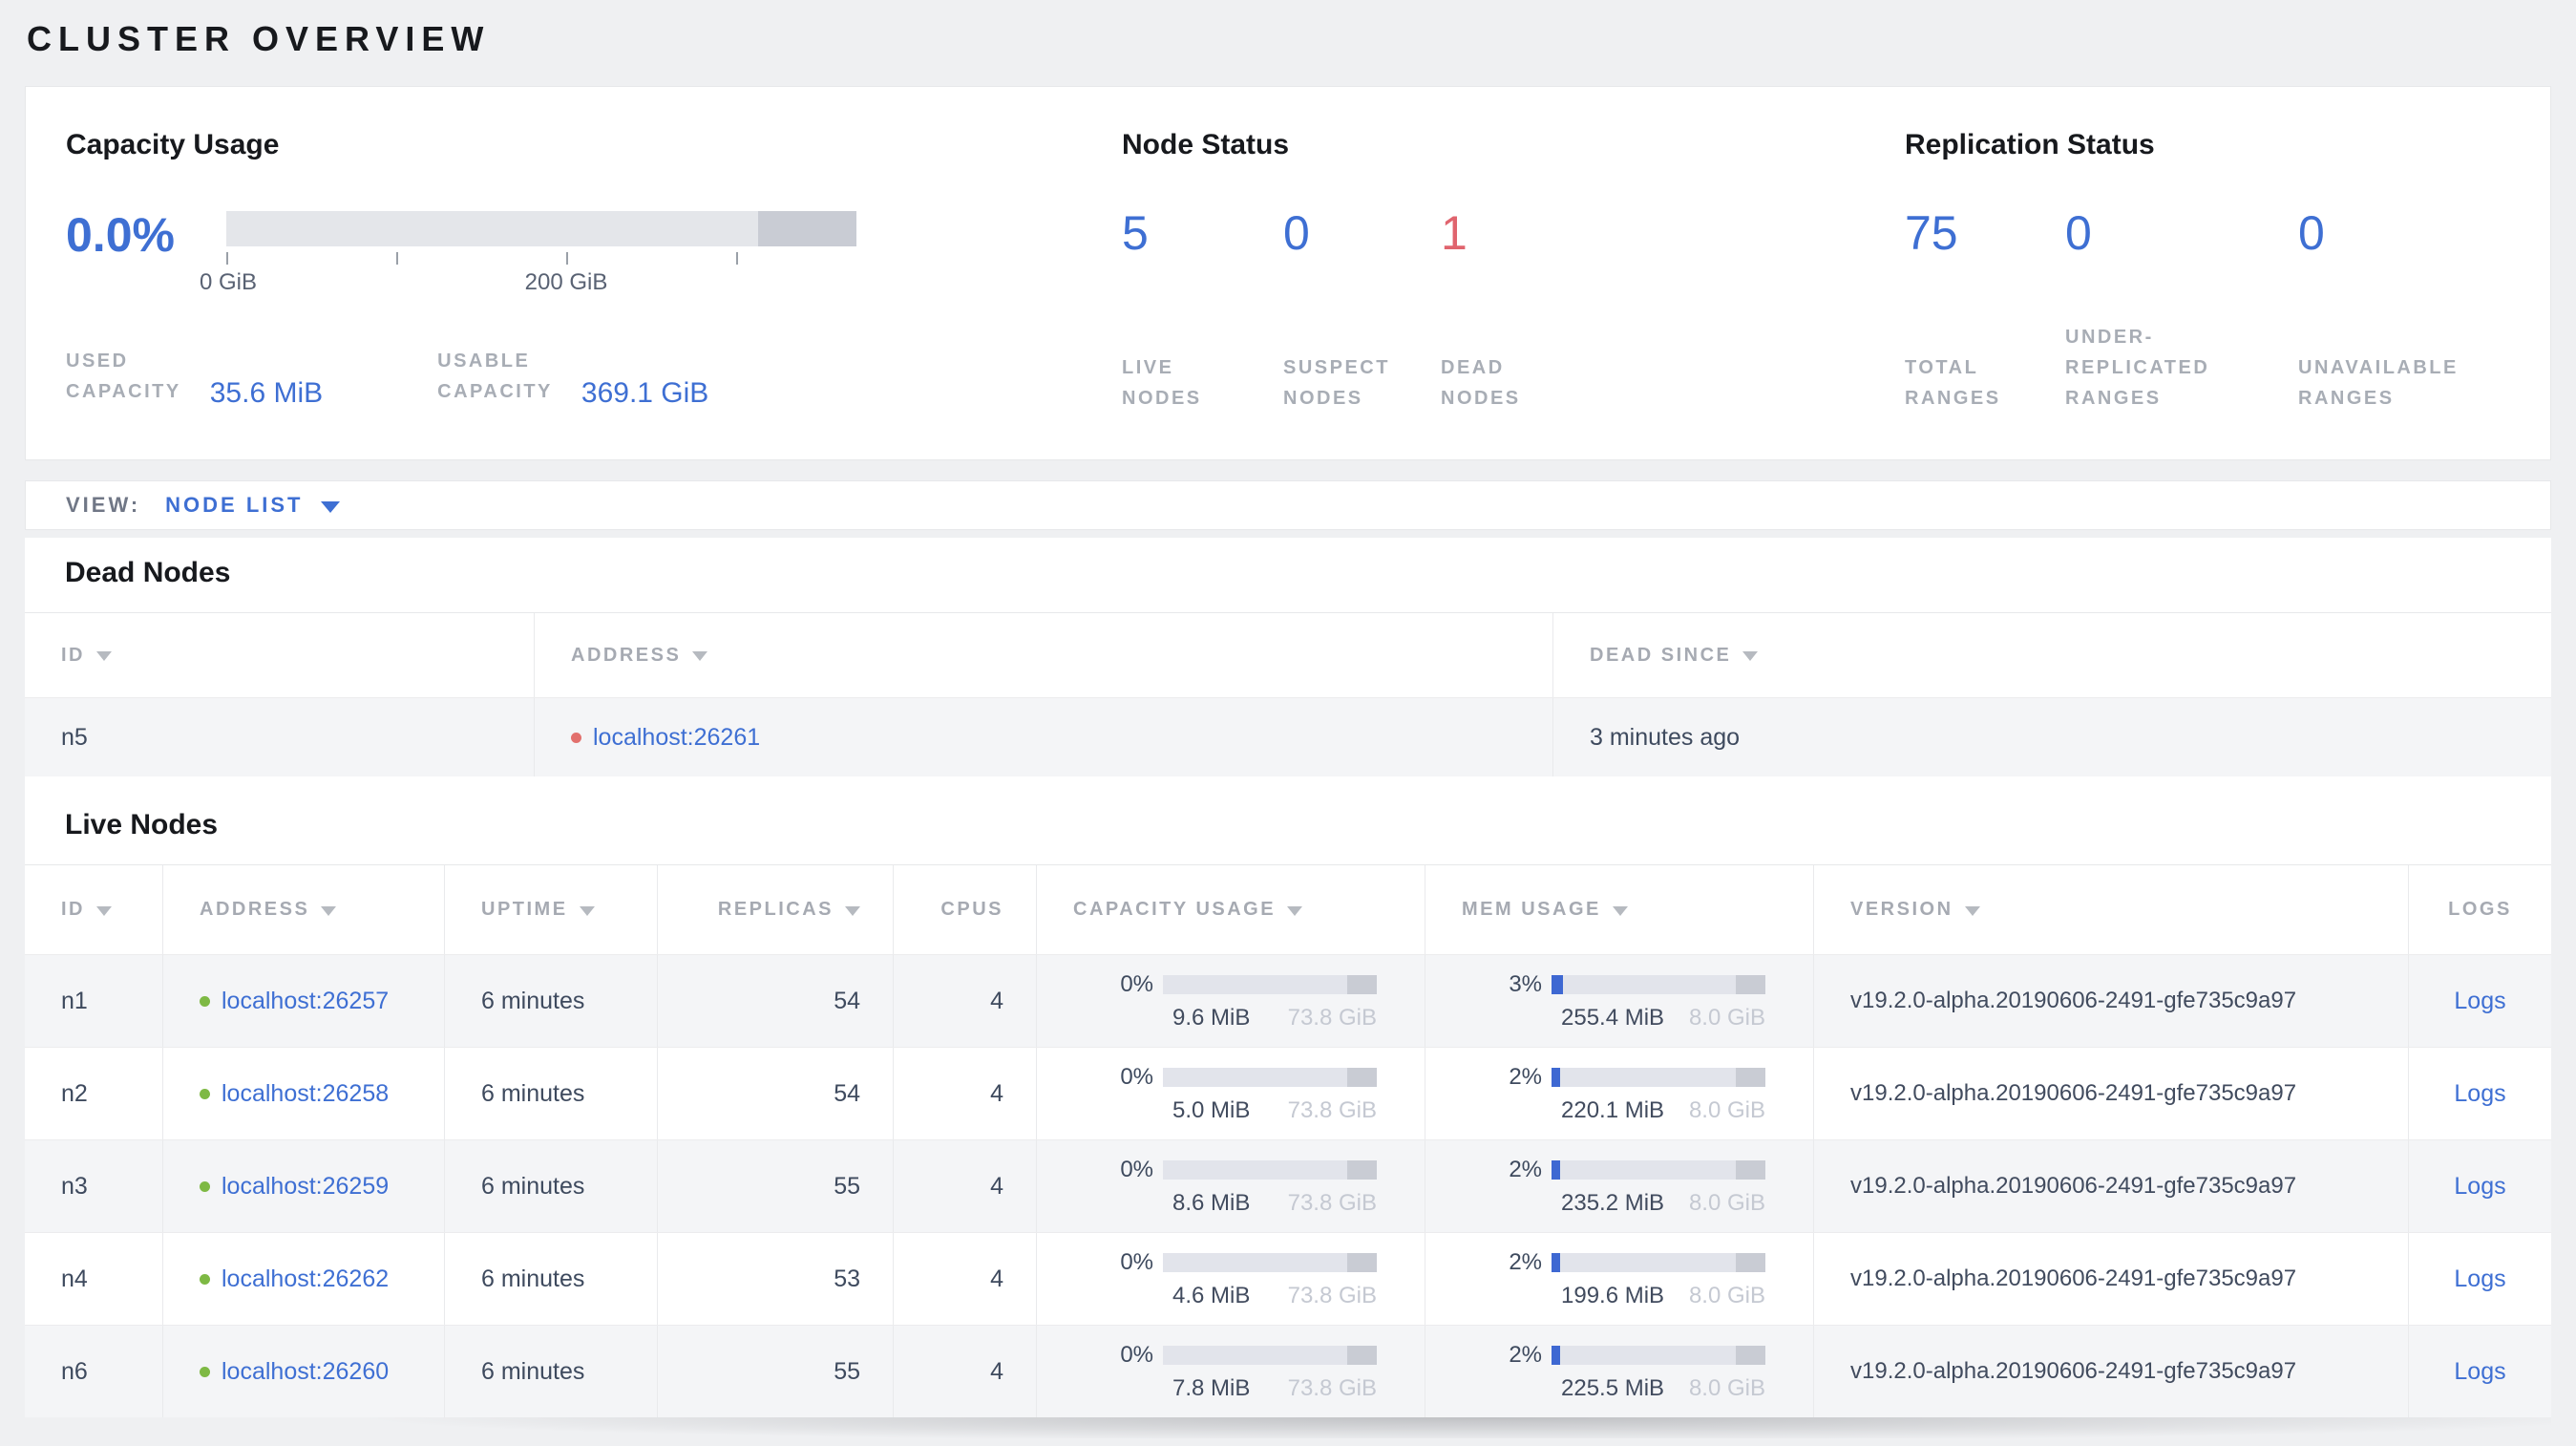 The height and width of the screenshot is (1446, 2576). I want to click on dead-node-row: n5 localhost:26261 3 minutes ago, so click(1288, 736).